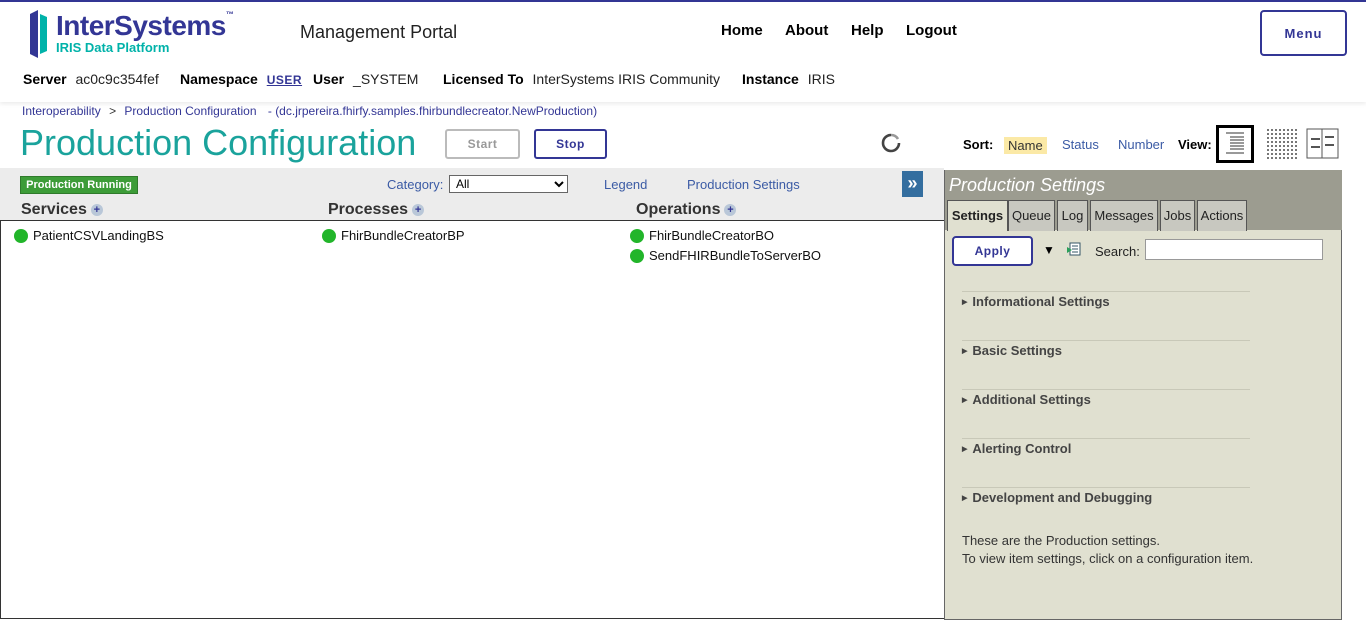 This screenshot has height=641, width=1366. I want to click on service-item: PatientCSVLandingBS, so click(89, 236).